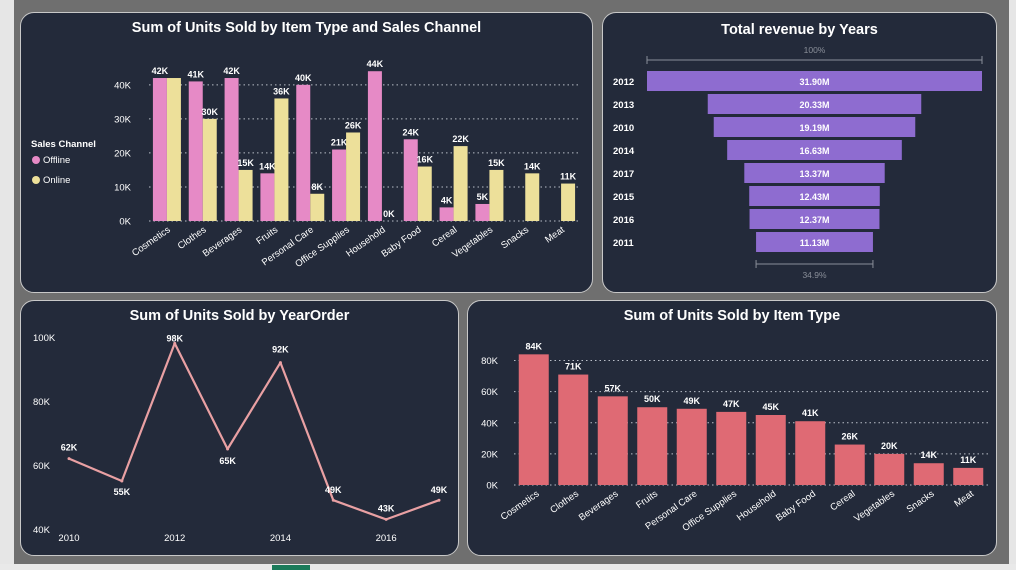 Image resolution: width=1016 pixels, height=570 pixels. I want to click on legend-swatch, so click(36, 160).